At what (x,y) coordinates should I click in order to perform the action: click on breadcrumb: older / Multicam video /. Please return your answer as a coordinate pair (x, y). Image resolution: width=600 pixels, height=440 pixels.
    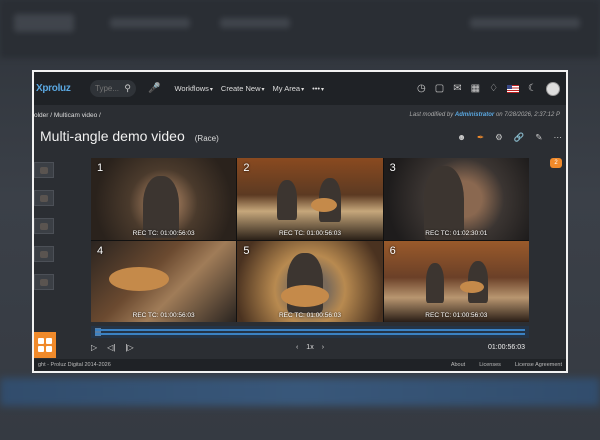
    Looking at the image, I should click on (67, 115).